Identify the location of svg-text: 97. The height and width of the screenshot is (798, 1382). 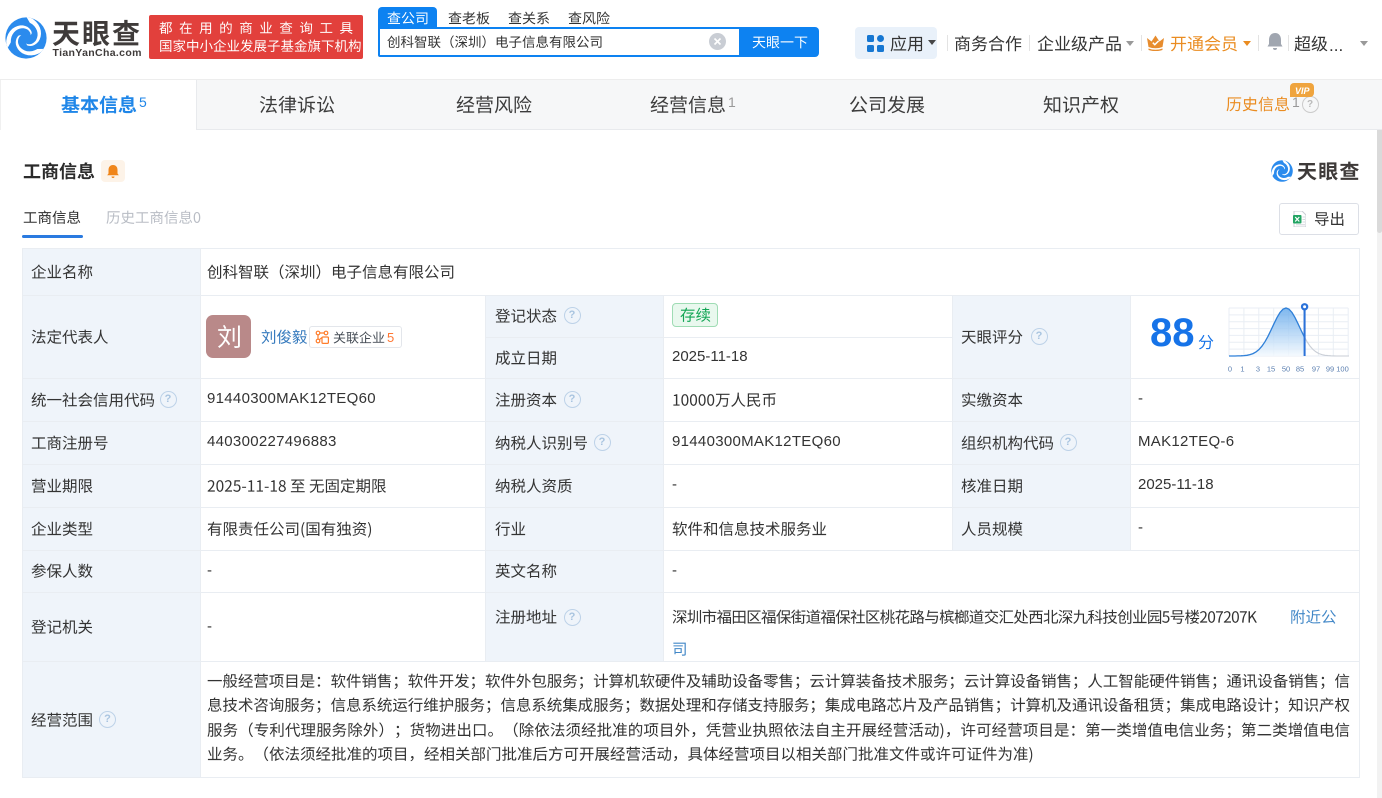
(1316, 369).